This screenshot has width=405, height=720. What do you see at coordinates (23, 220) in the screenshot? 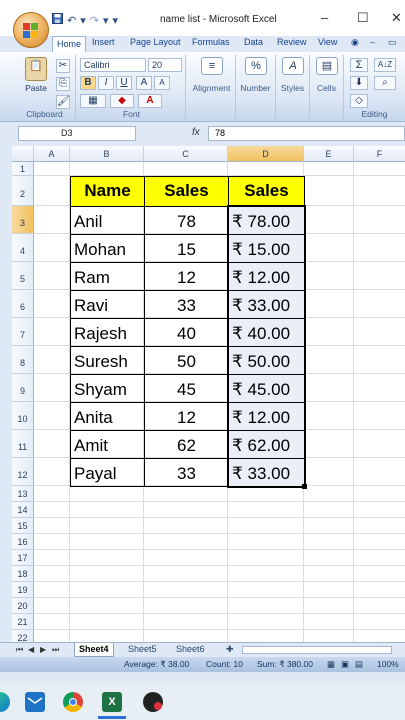
I see `row-header-3: 3` at bounding box center [23, 220].